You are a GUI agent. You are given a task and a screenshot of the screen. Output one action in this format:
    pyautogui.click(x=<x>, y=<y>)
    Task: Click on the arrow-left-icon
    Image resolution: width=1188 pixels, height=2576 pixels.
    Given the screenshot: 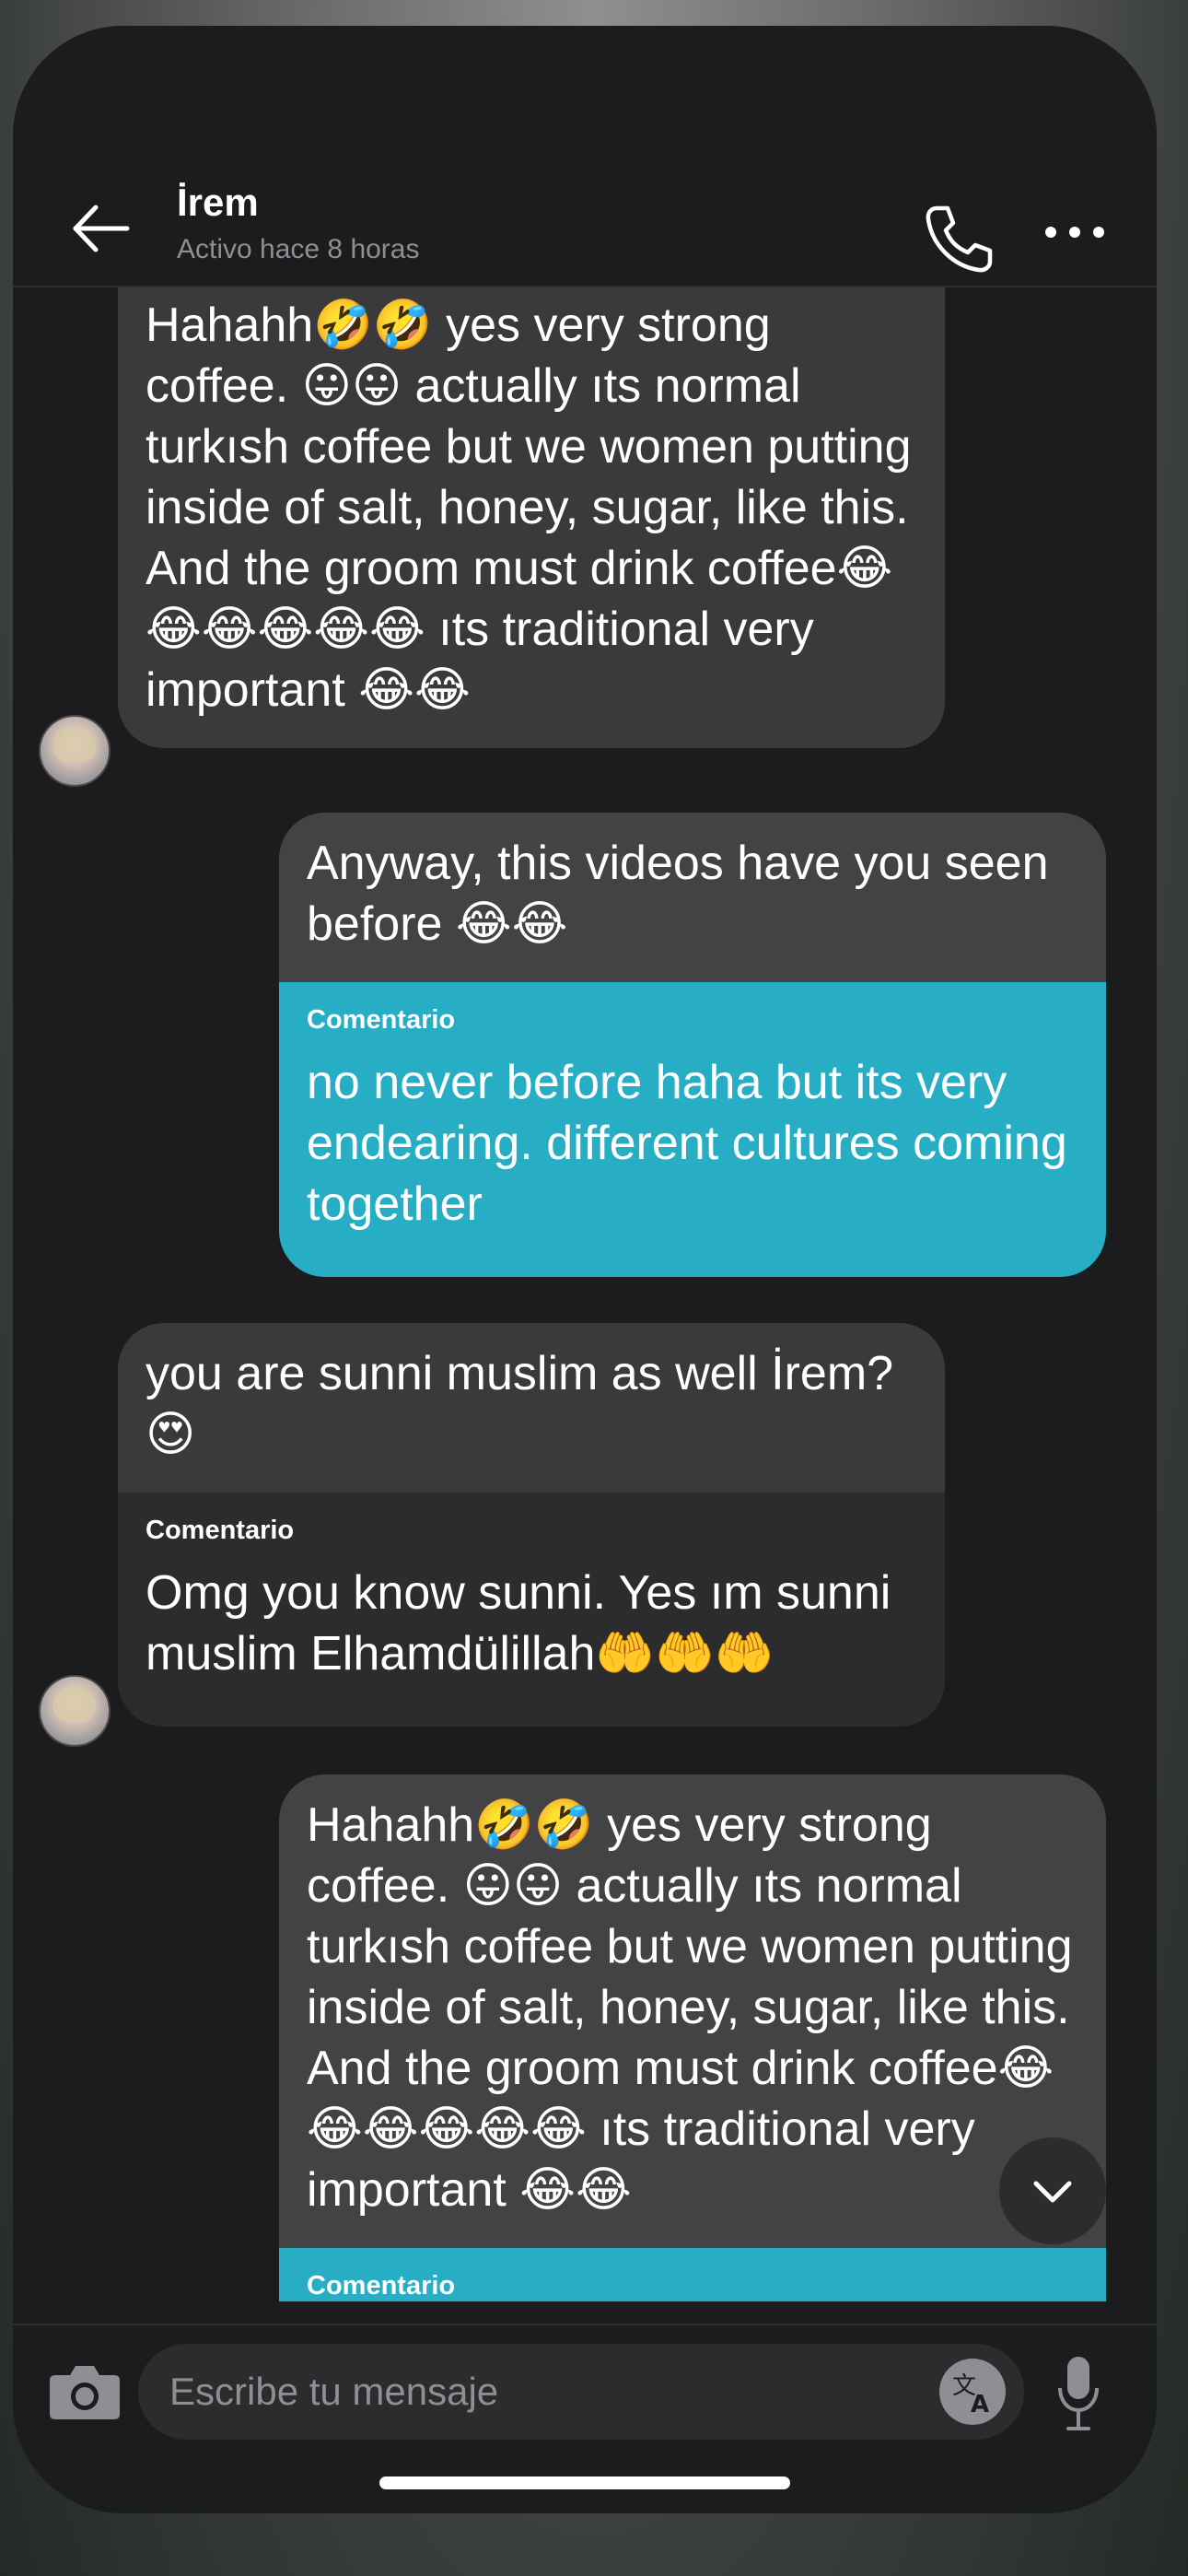 What is the action you would take?
    pyautogui.click(x=101, y=228)
    